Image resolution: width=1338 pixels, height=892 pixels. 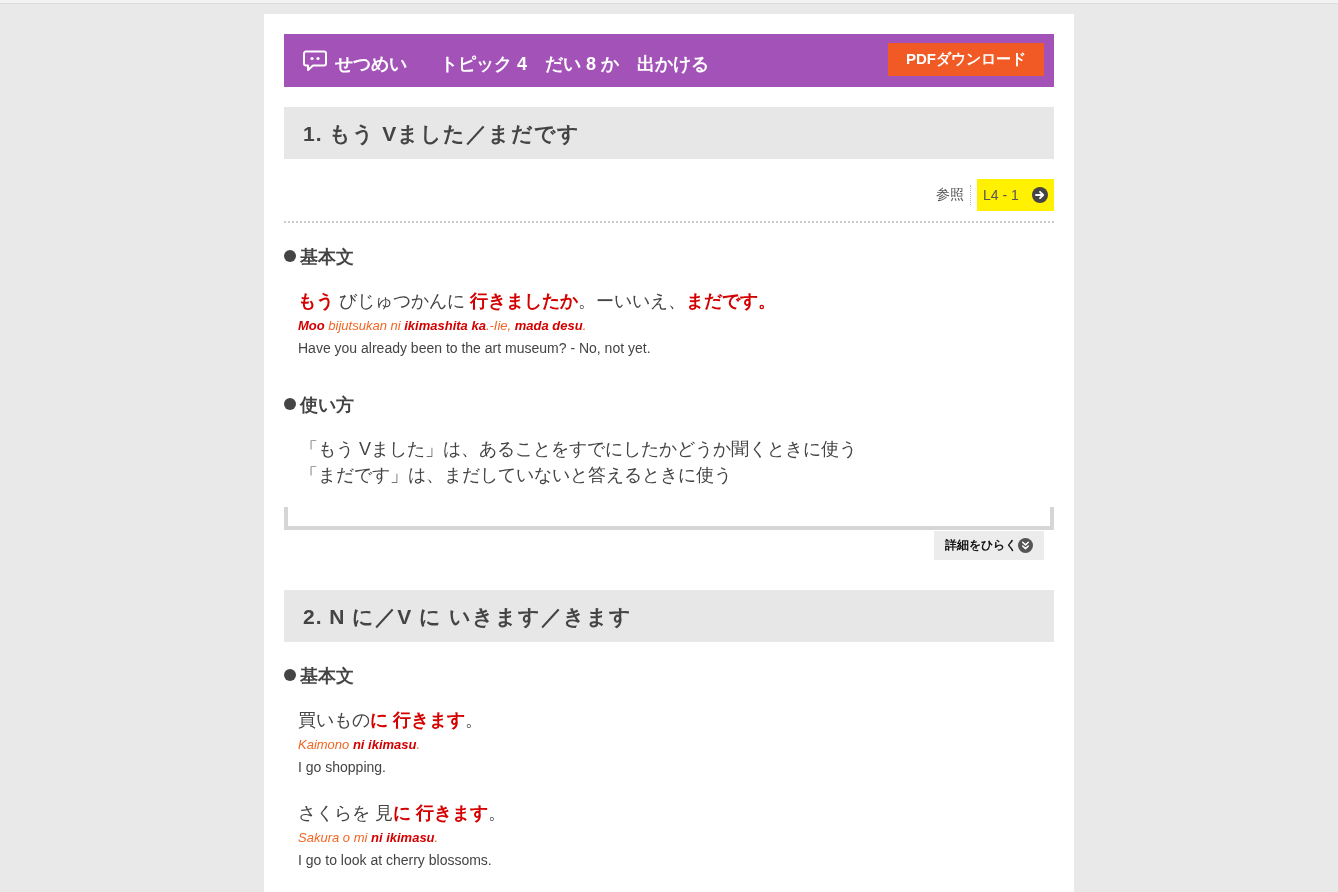 What do you see at coordinates (966, 59) in the screenshot?
I see `pdf-download-button: PDFダウンロード` at bounding box center [966, 59].